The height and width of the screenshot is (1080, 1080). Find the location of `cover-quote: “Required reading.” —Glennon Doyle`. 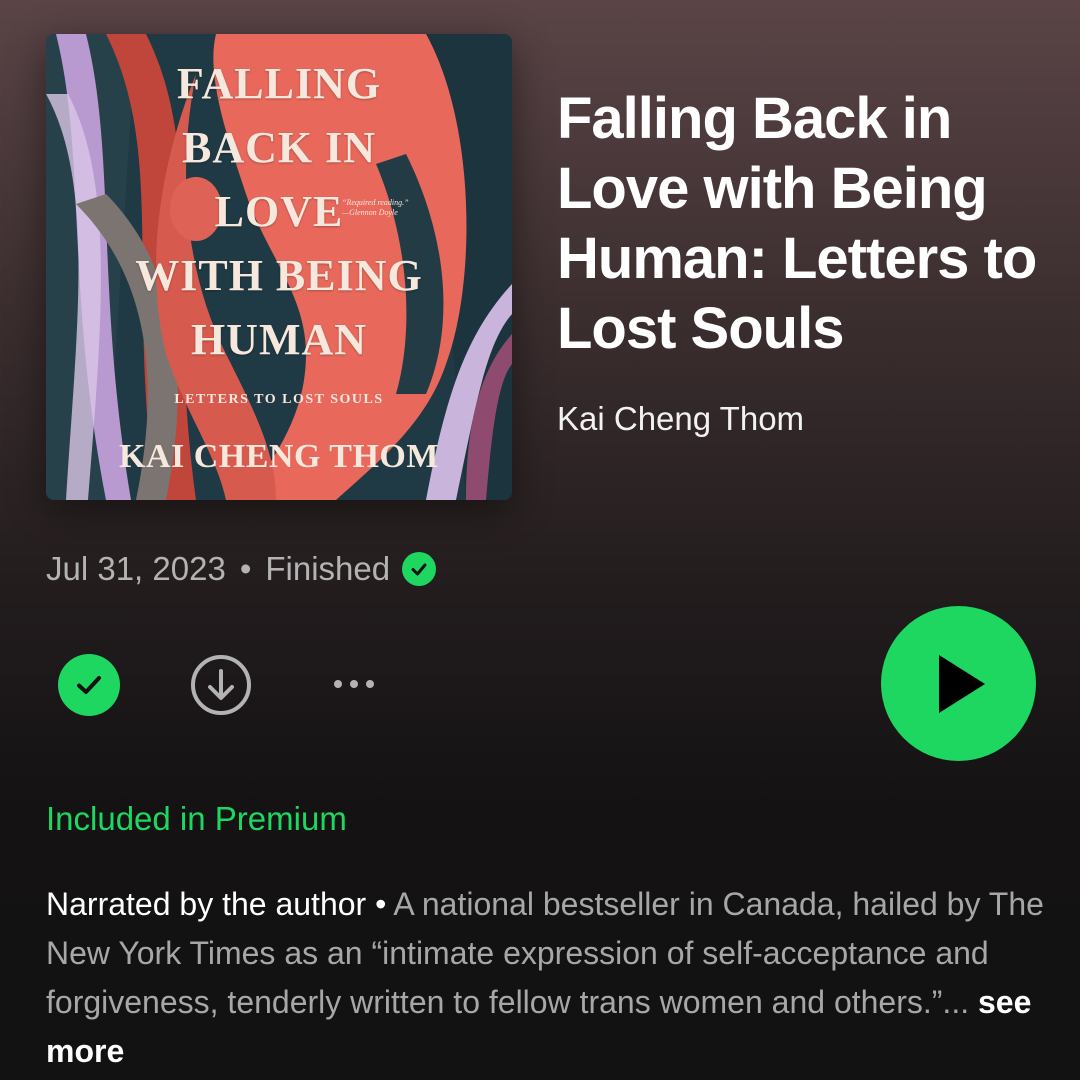

cover-quote: “Required reading.” —Glennon Doyle is located at coordinates (375, 208).